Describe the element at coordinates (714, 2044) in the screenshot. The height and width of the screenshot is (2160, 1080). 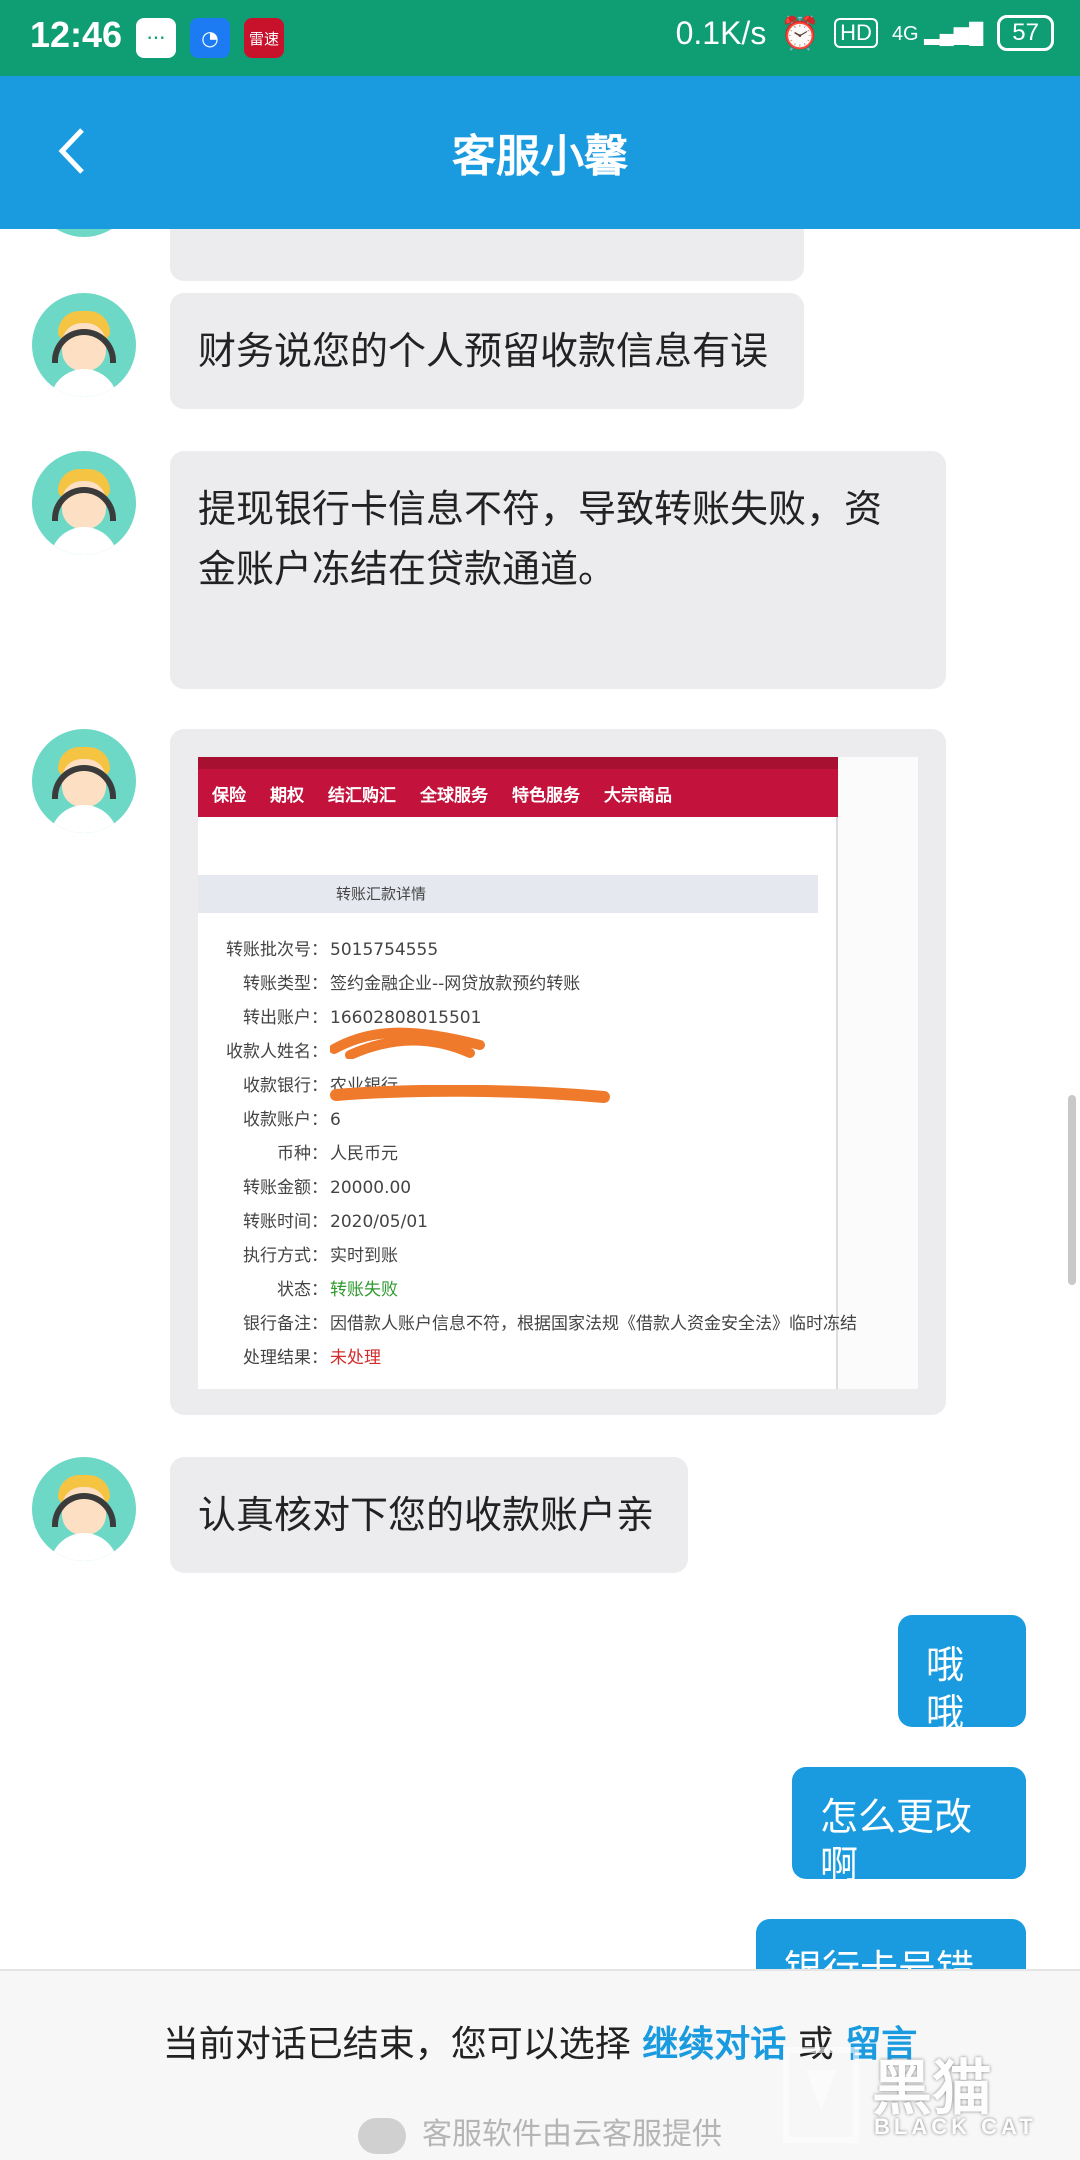
I see `continue-chat-link: 继续对话` at that location.